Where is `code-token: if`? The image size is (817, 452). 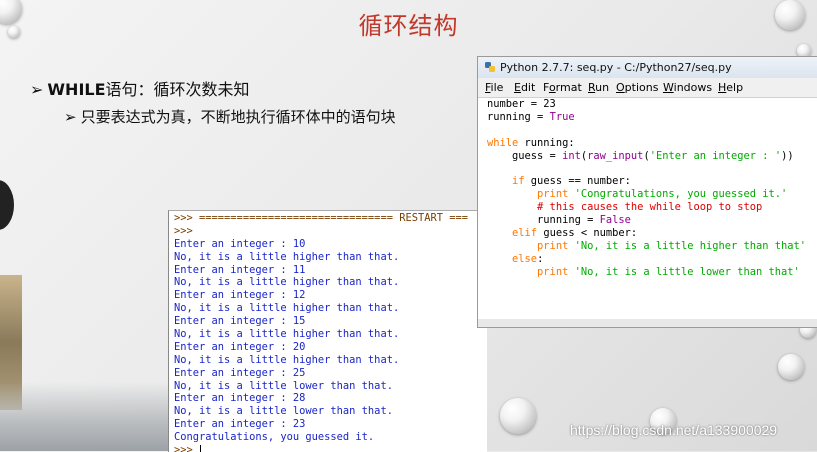
code-token: if is located at coordinates (518, 181).